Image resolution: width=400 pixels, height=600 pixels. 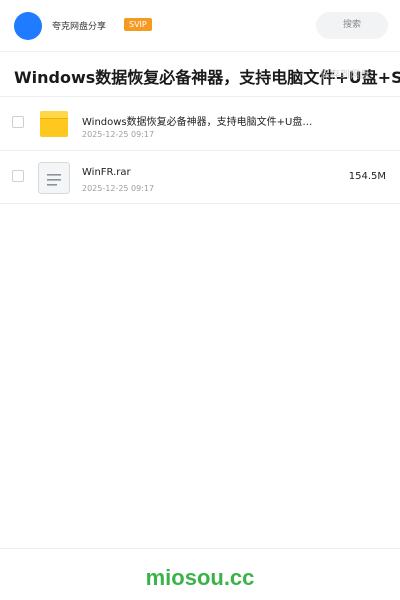 I want to click on svip-badge: SVIP, so click(x=138, y=24).